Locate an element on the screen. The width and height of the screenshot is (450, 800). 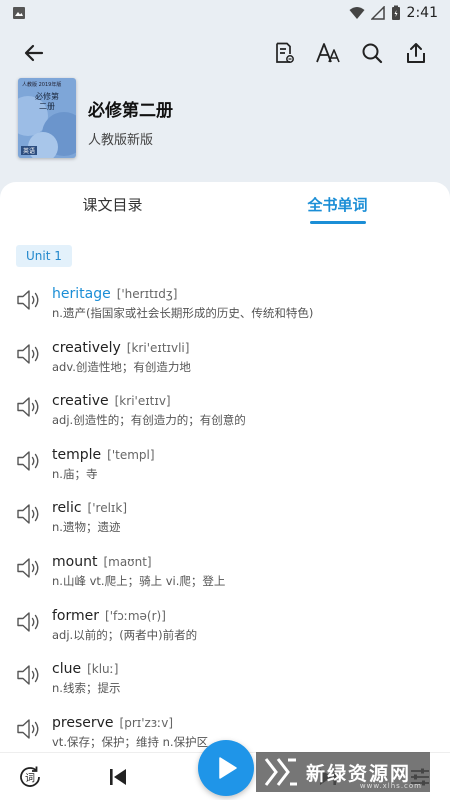
word-row: temple ['templ] n.庙；寺 is located at coordinates (225, 466).